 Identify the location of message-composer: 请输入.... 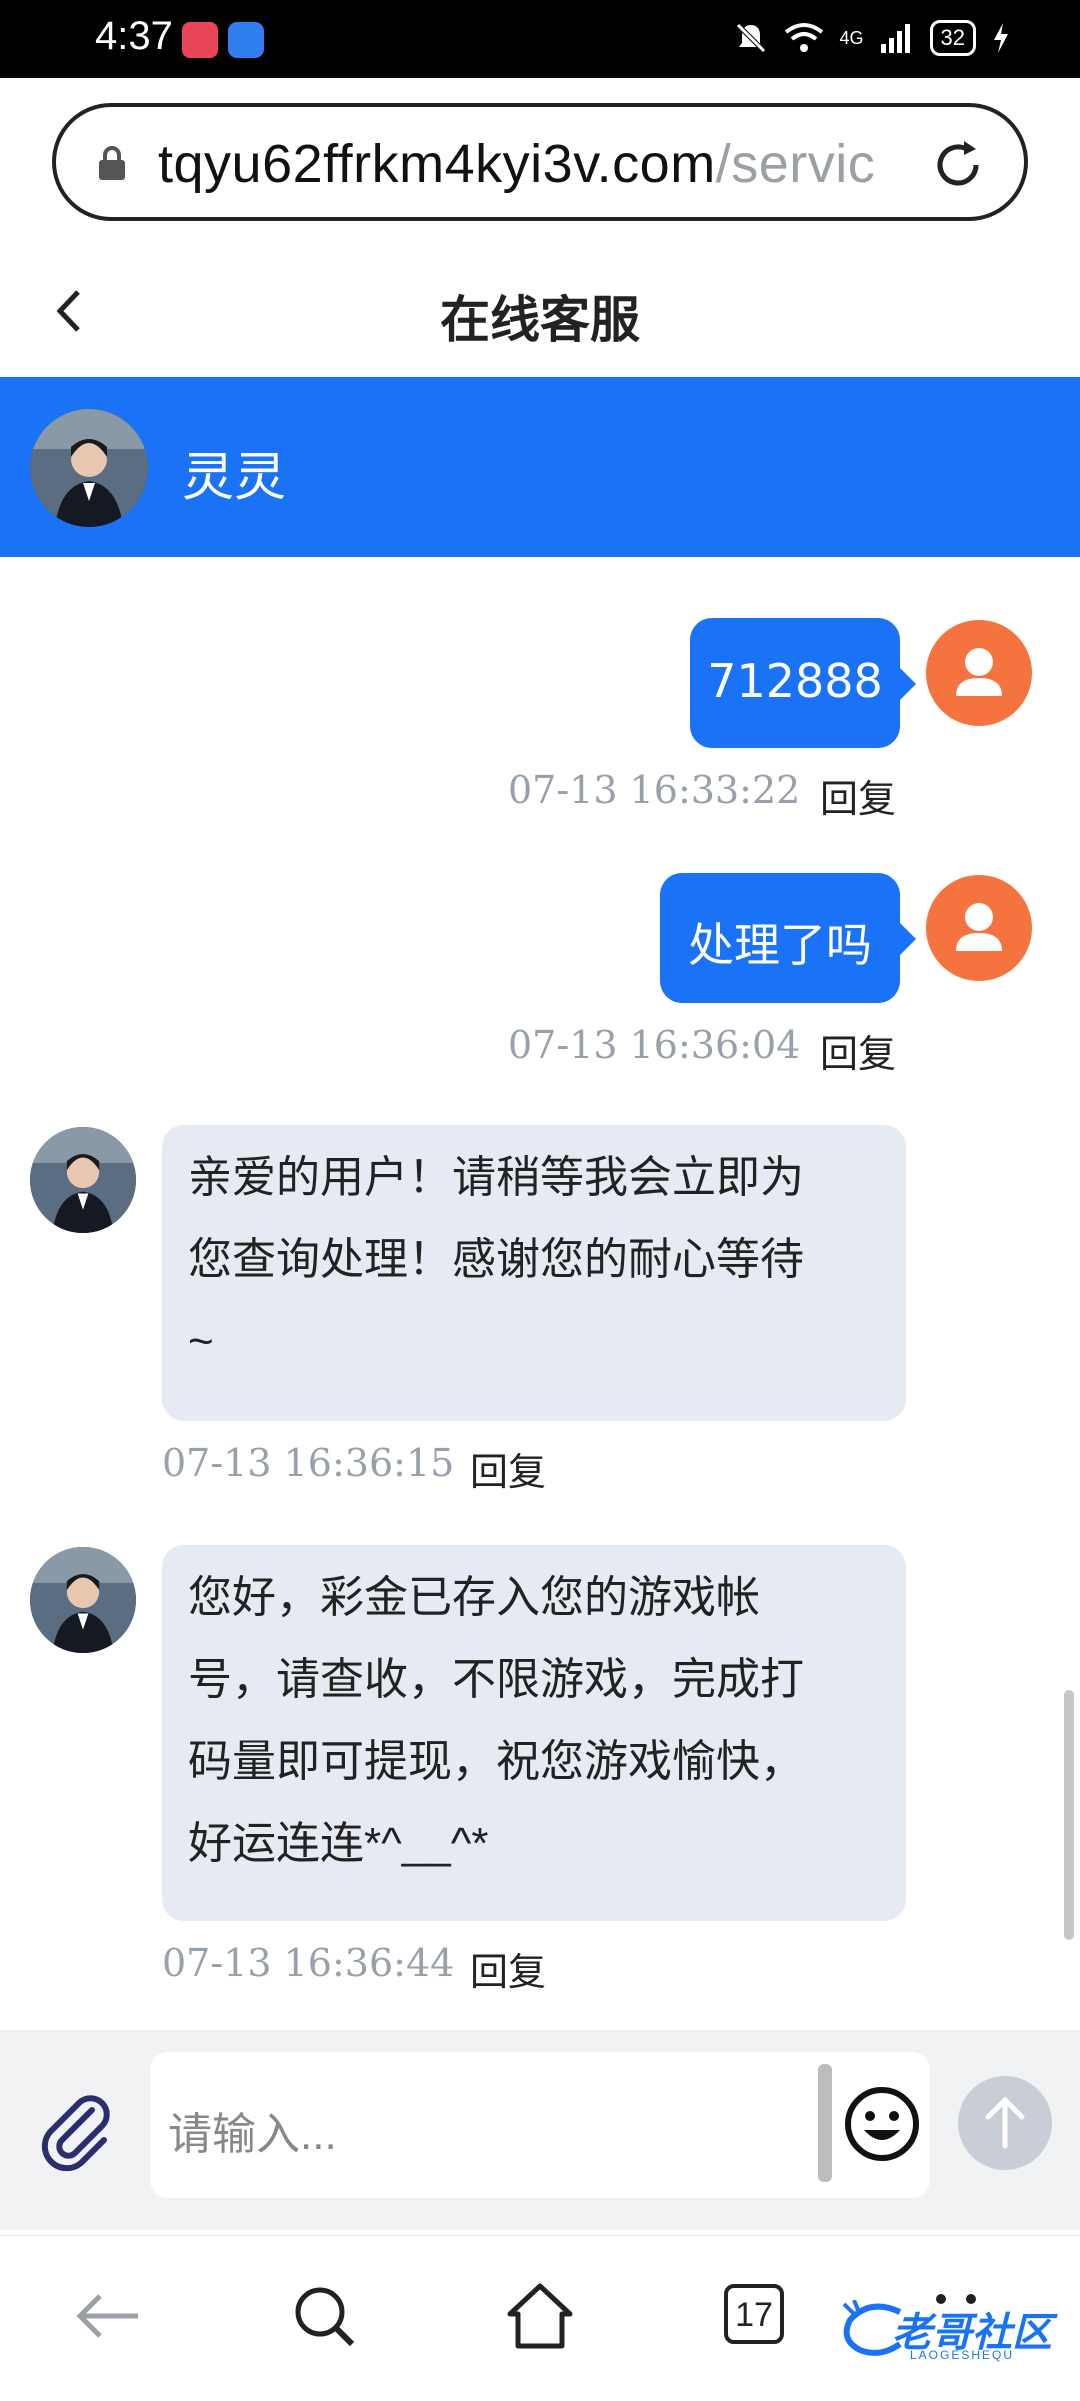
(540, 2130).